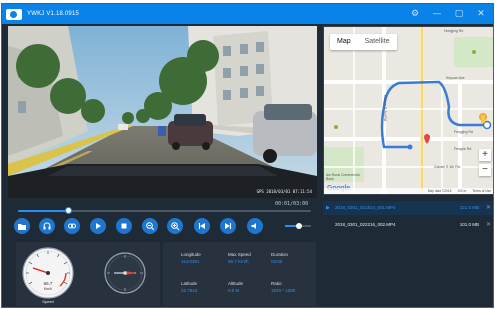 This screenshot has height=309, width=495. What do you see at coordinates (408, 208) in the screenshot?
I see `list-item: ▶ 2018_0301_021914_001.MP4 221.5 MB ✕` at bounding box center [408, 208].